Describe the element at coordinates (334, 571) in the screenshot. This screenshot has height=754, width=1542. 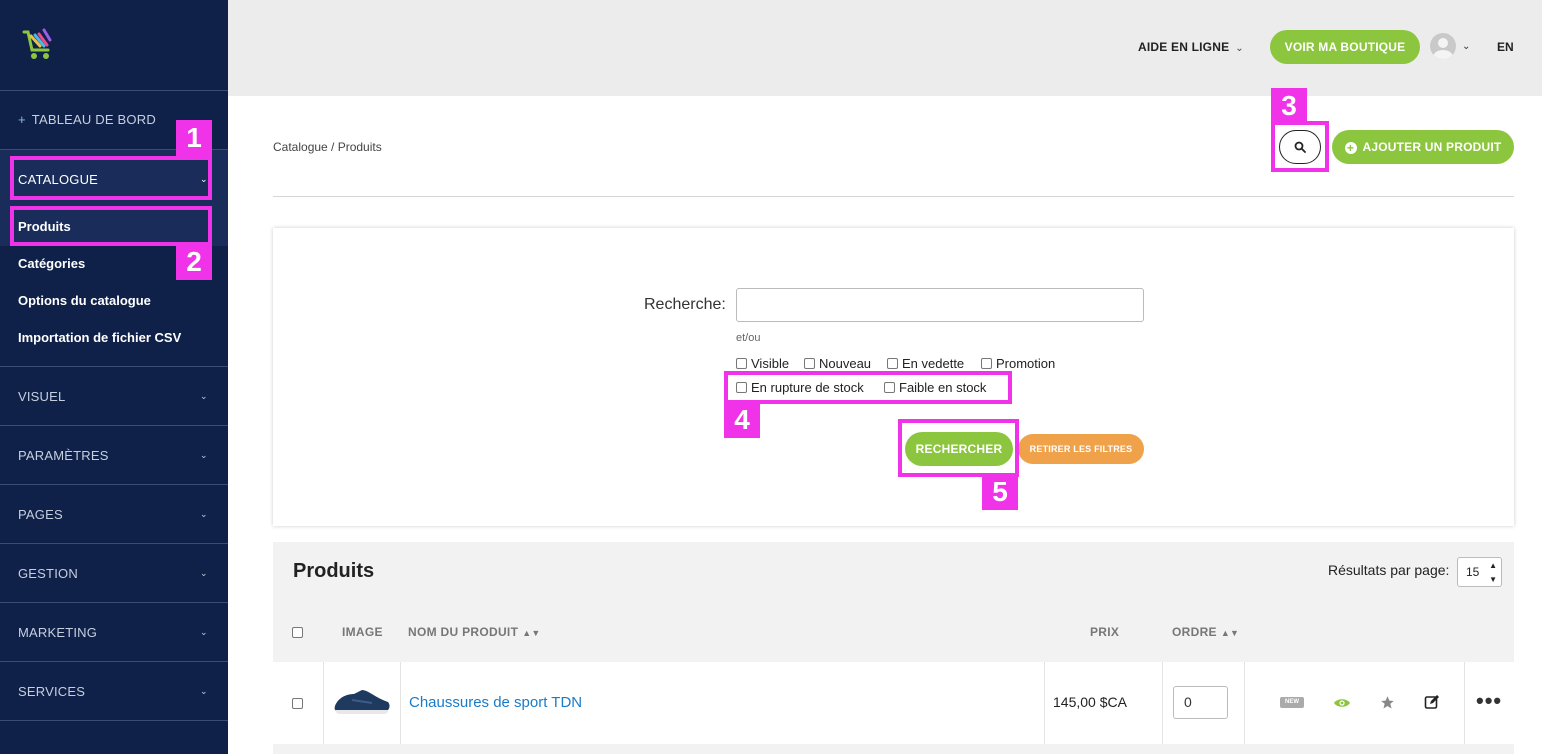
I see `products-title: Produits` at that location.